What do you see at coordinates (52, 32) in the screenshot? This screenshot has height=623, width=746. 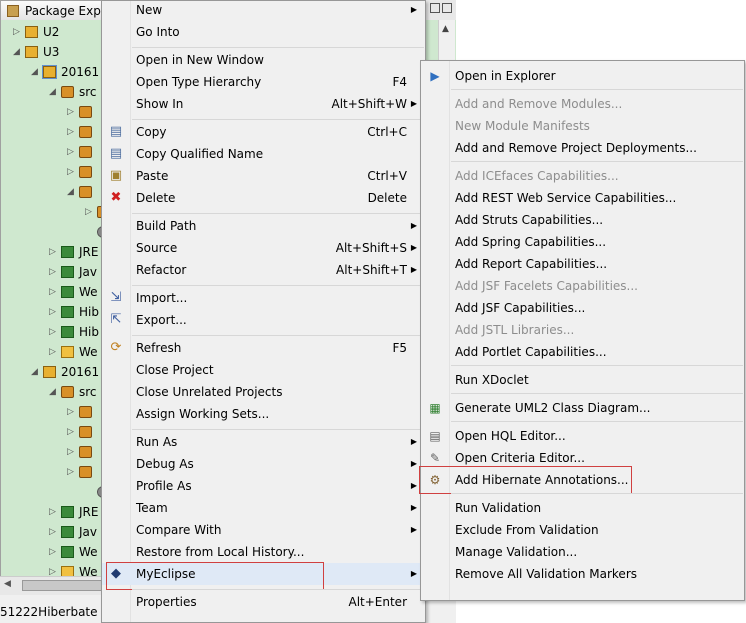 I see `tree-item: ▷ U2` at bounding box center [52, 32].